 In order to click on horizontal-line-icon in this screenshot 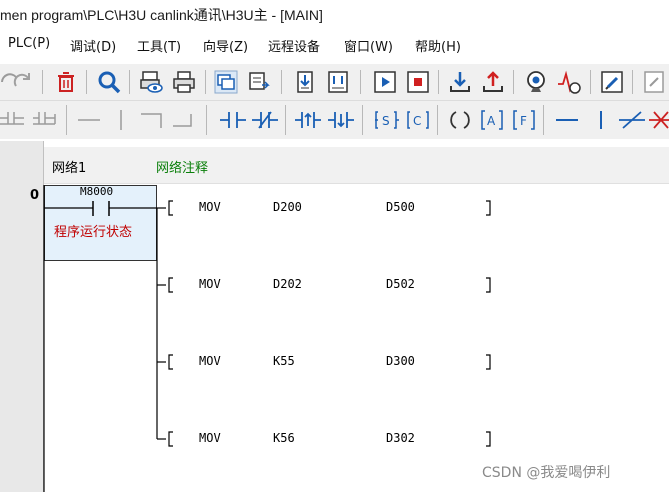, I will do `click(90, 120)`.